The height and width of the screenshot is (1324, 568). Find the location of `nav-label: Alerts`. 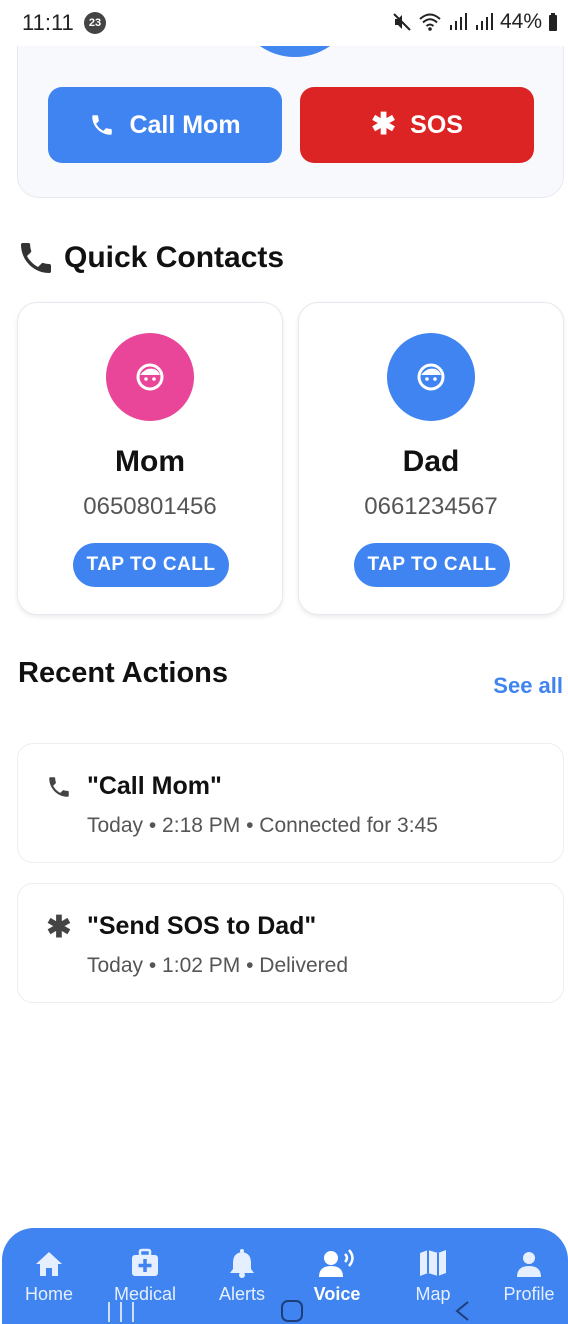

nav-label: Alerts is located at coordinates (241, 1294).